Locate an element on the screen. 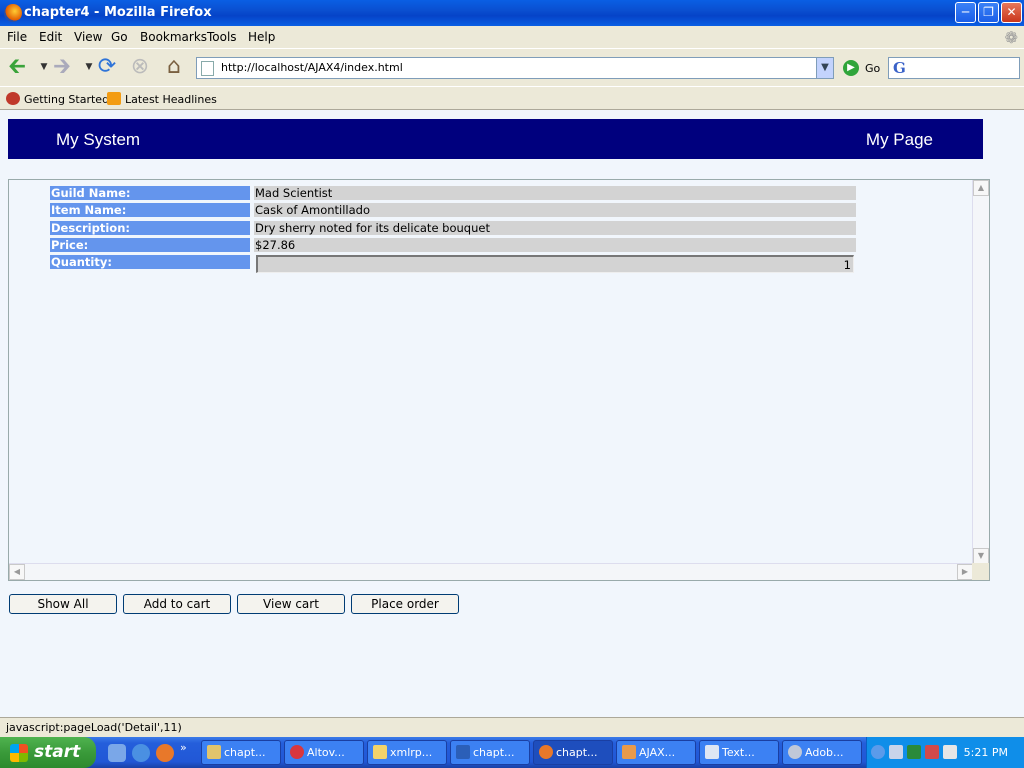  tray-volume-icon is located at coordinates (950, 752).